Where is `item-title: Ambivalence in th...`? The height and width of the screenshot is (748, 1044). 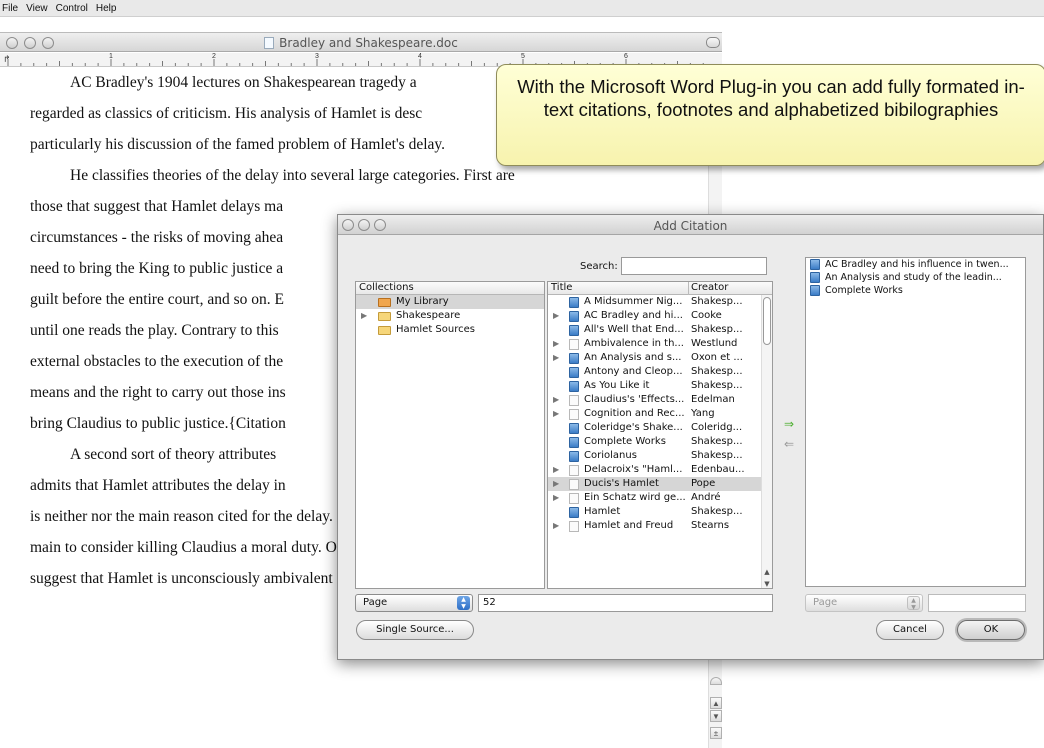 item-title: Ambivalence in th... is located at coordinates (634, 343).